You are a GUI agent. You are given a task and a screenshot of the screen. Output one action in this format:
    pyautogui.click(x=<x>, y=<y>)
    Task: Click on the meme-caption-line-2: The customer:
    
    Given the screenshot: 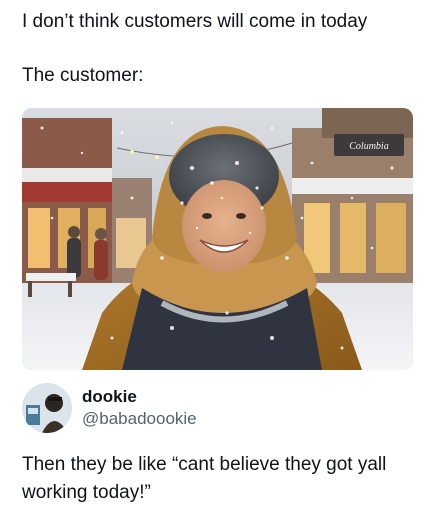 What is the action you would take?
    pyautogui.click(x=83, y=75)
    